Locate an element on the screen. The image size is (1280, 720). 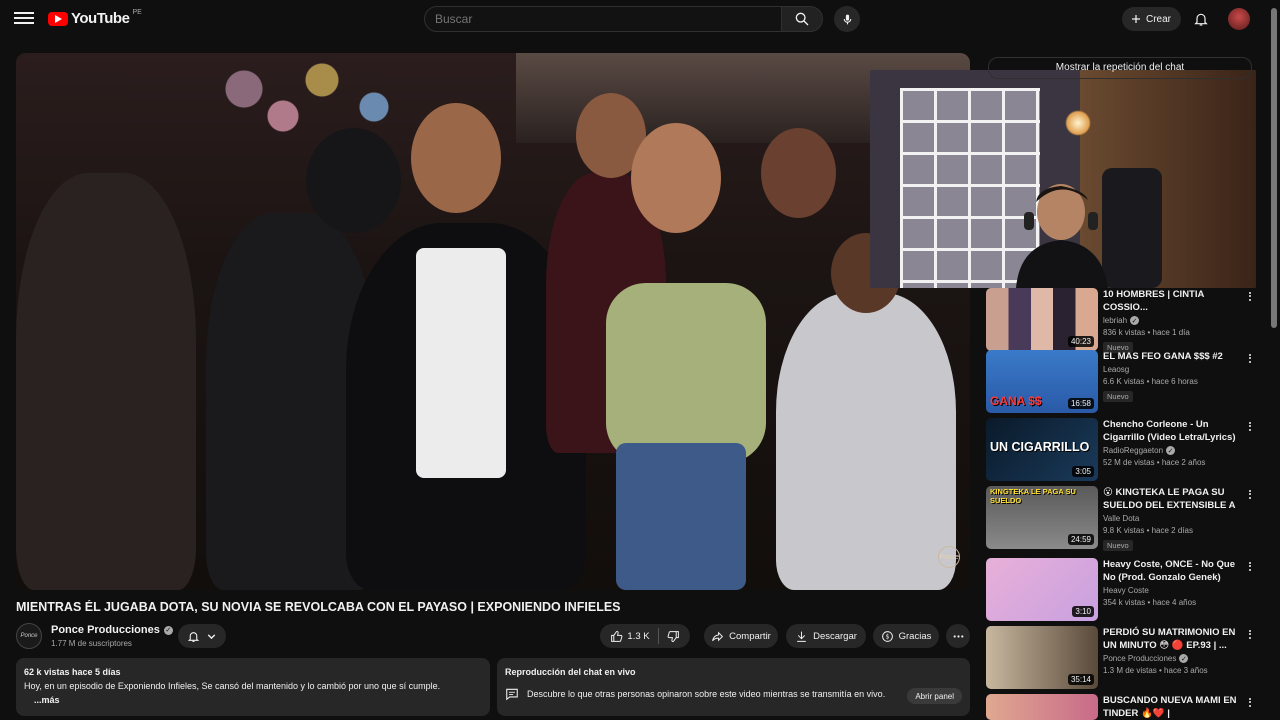
search-input is located at coordinates (603, 19).